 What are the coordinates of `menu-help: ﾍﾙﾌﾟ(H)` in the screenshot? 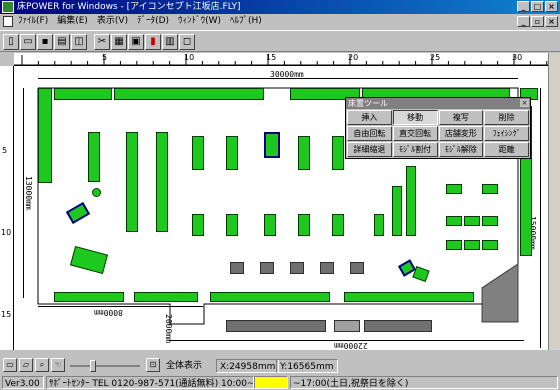 It's located at (246, 21).